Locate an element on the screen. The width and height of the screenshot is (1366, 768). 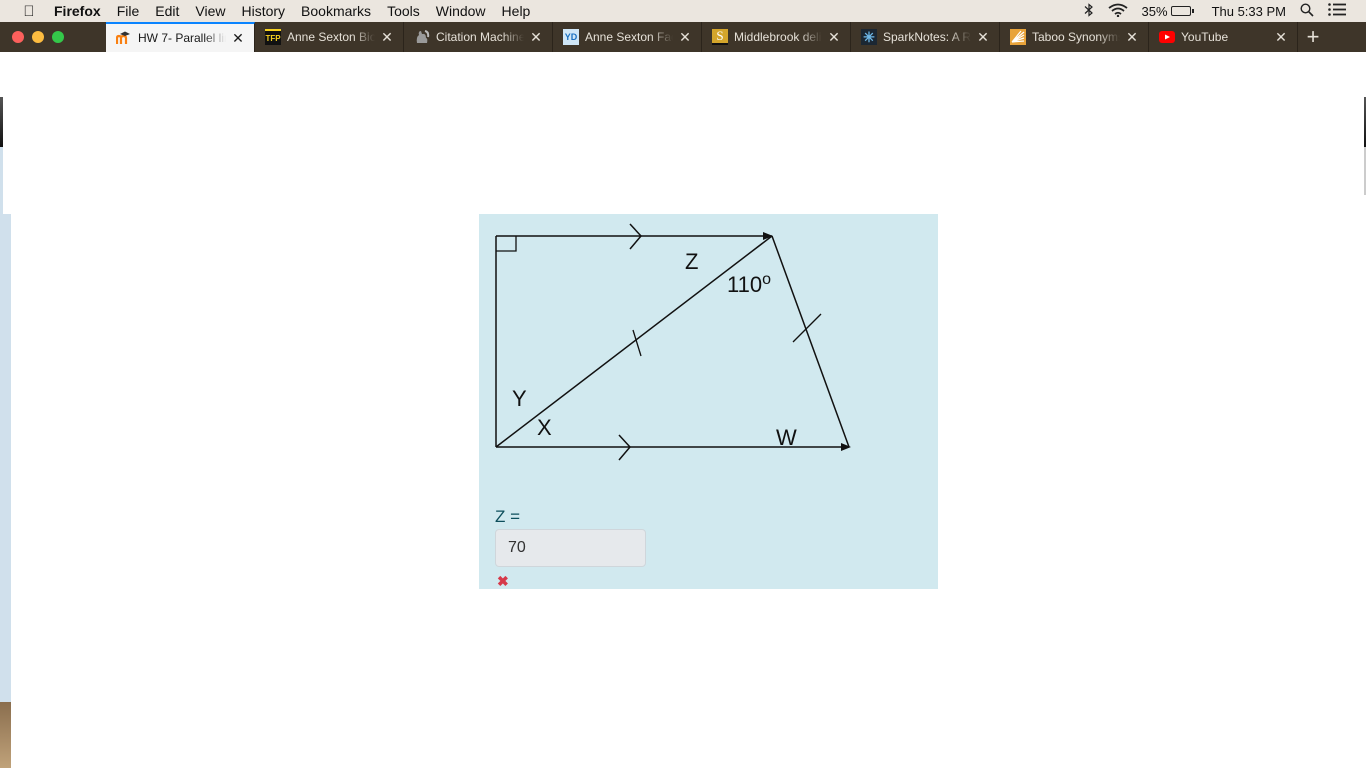
tab-title: Citation Machine is located at coordinates (480, 37).